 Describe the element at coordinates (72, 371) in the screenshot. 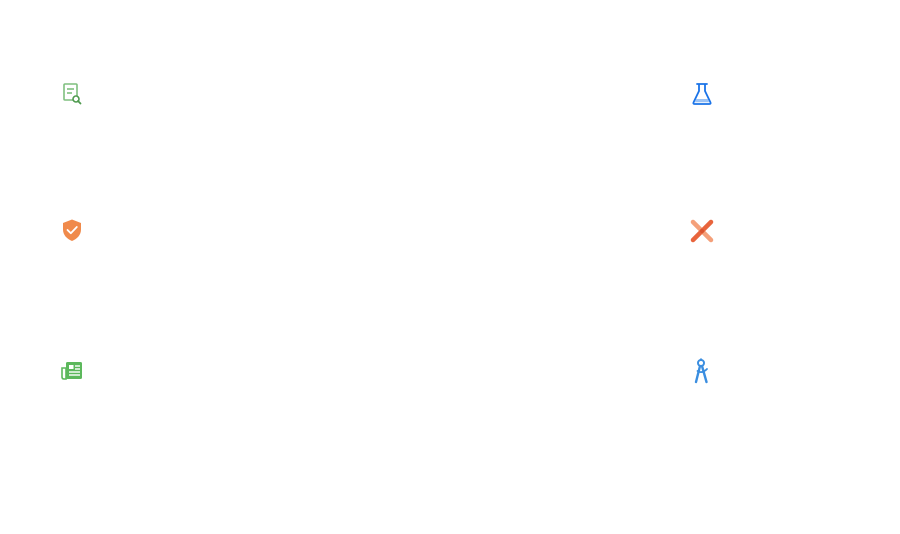

I see `newspaper-icon` at that location.